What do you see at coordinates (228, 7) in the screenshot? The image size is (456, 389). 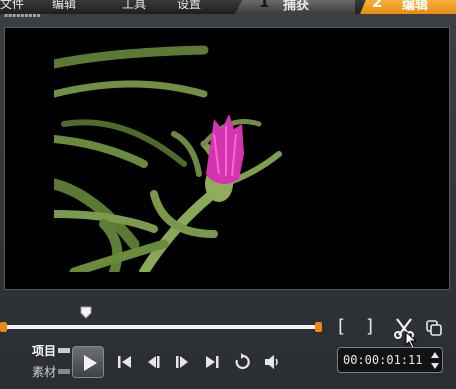 I see `menu-bar: 文件 编辑 工具 设置 1 捕获 2 编辑` at bounding box center [228, 7].